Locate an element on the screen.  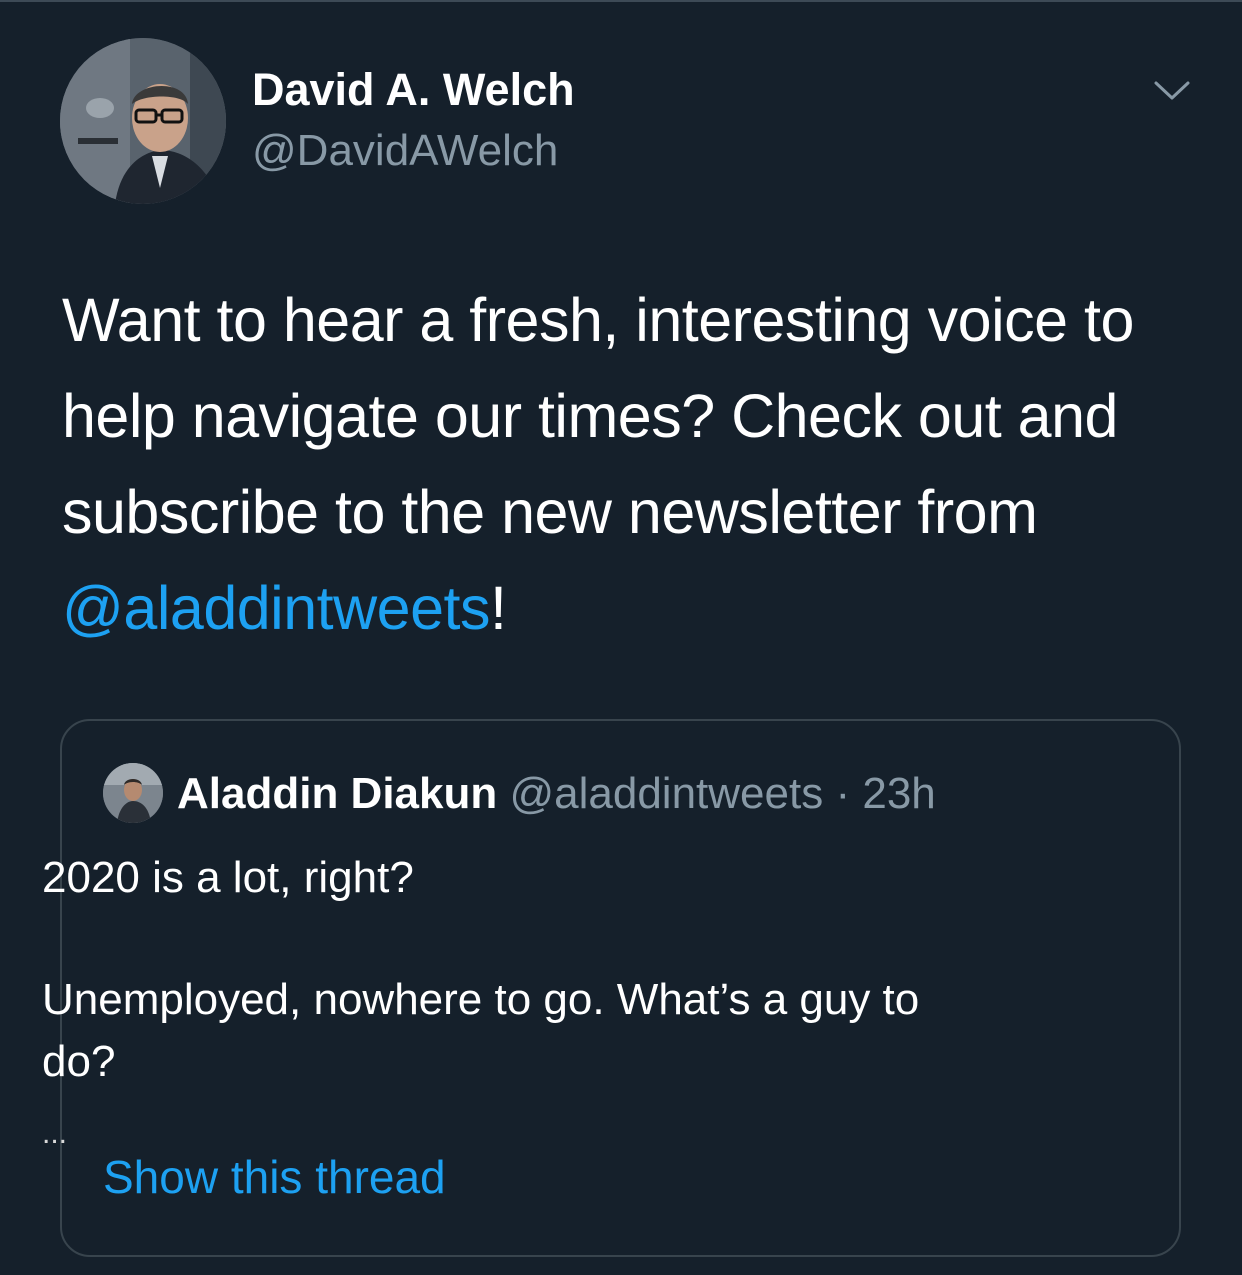
quoted-timestamp: 23h is located at coordinates (899, 793).